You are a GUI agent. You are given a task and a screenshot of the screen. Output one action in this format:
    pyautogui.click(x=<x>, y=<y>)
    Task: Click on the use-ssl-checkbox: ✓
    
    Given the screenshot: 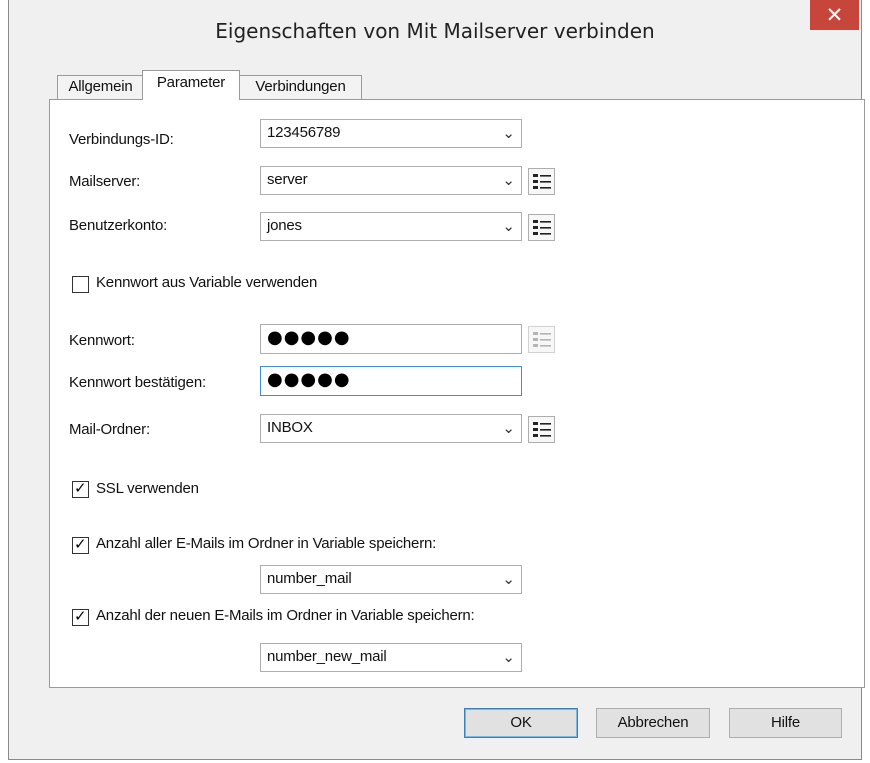 What is the action you would take?
    pyautogui.click(x=80, y=488)
    